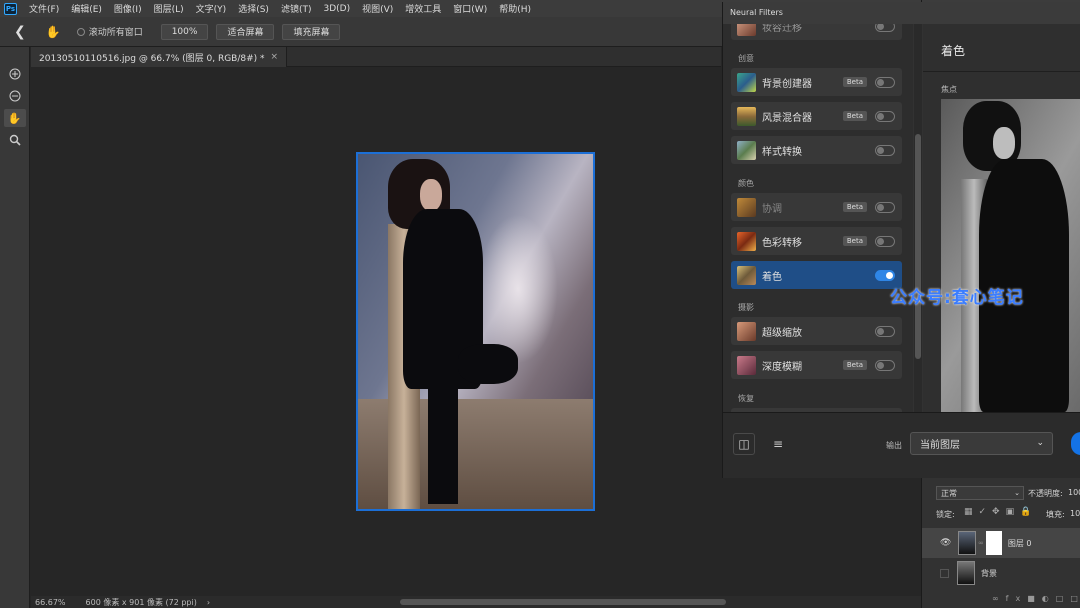 The height and width of the screenshot is (608, 1080). What do you see at coordinates (949, 493) in the screenshot?
I see `blend-mode-value: 正常` at bounding box center [949, 493].